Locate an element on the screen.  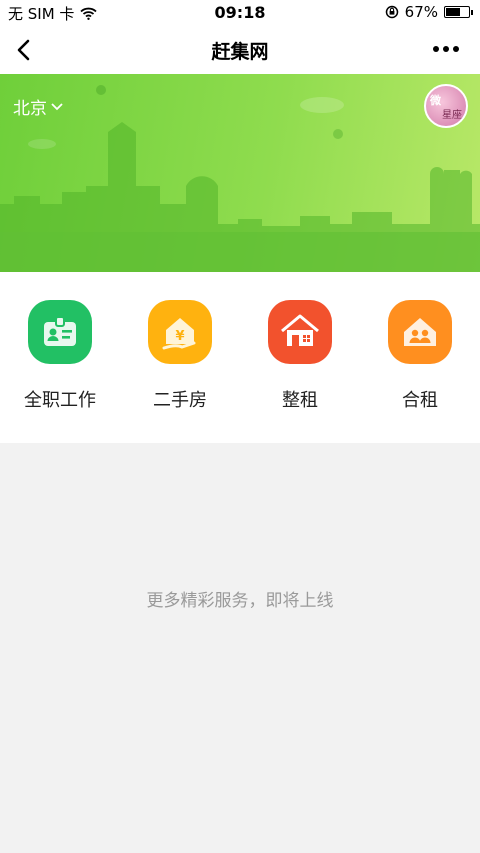
service-fulltime-job: 全职工作 is located at coordinates (60, 356).